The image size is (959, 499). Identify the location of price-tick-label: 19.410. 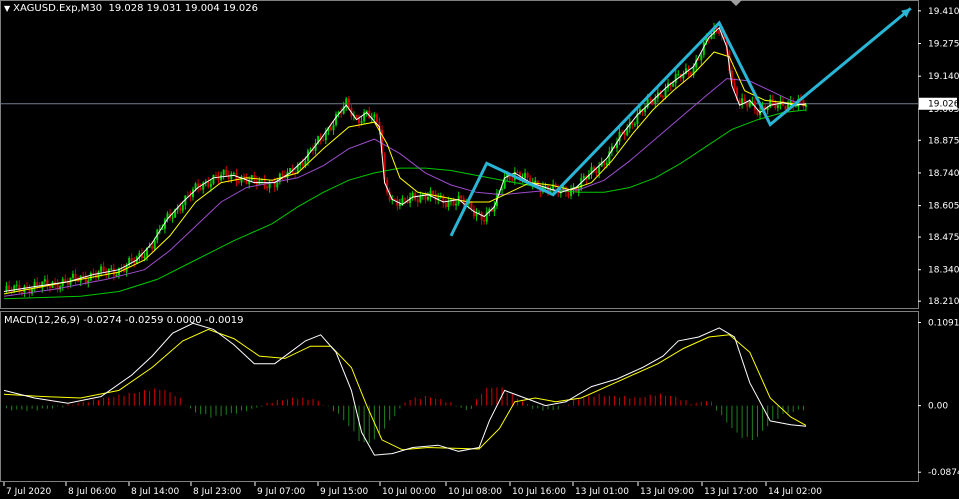
(943, 12).